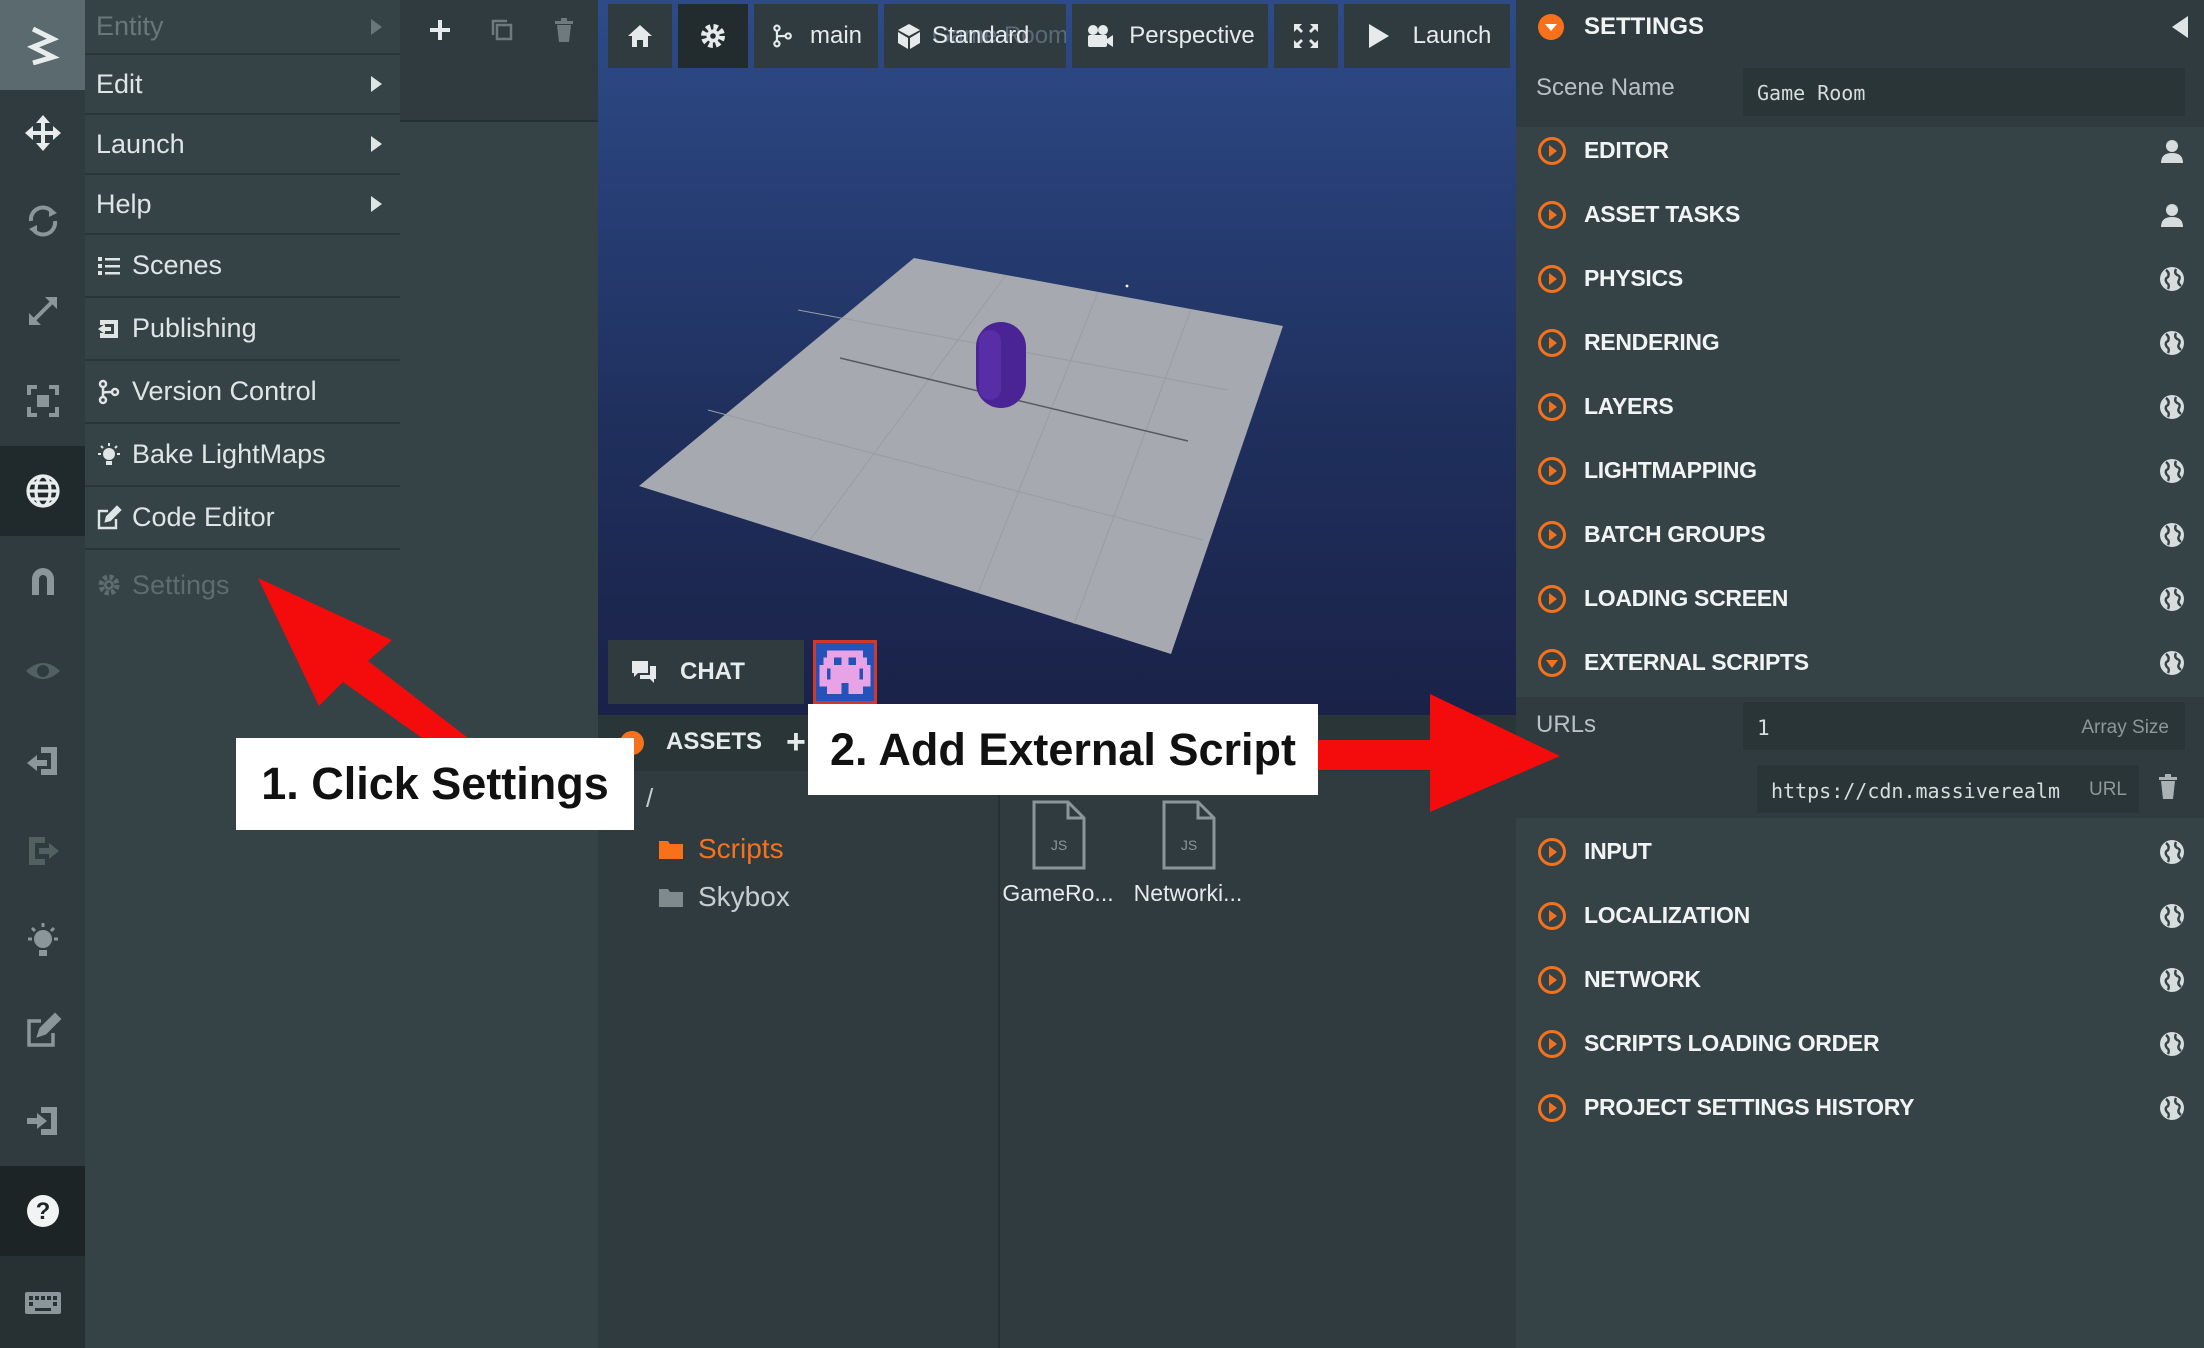  What do you see at coordinates (376, 144) in the screenshot?
I see `submenu-arrow-icon` at bounding box center [376, 144].